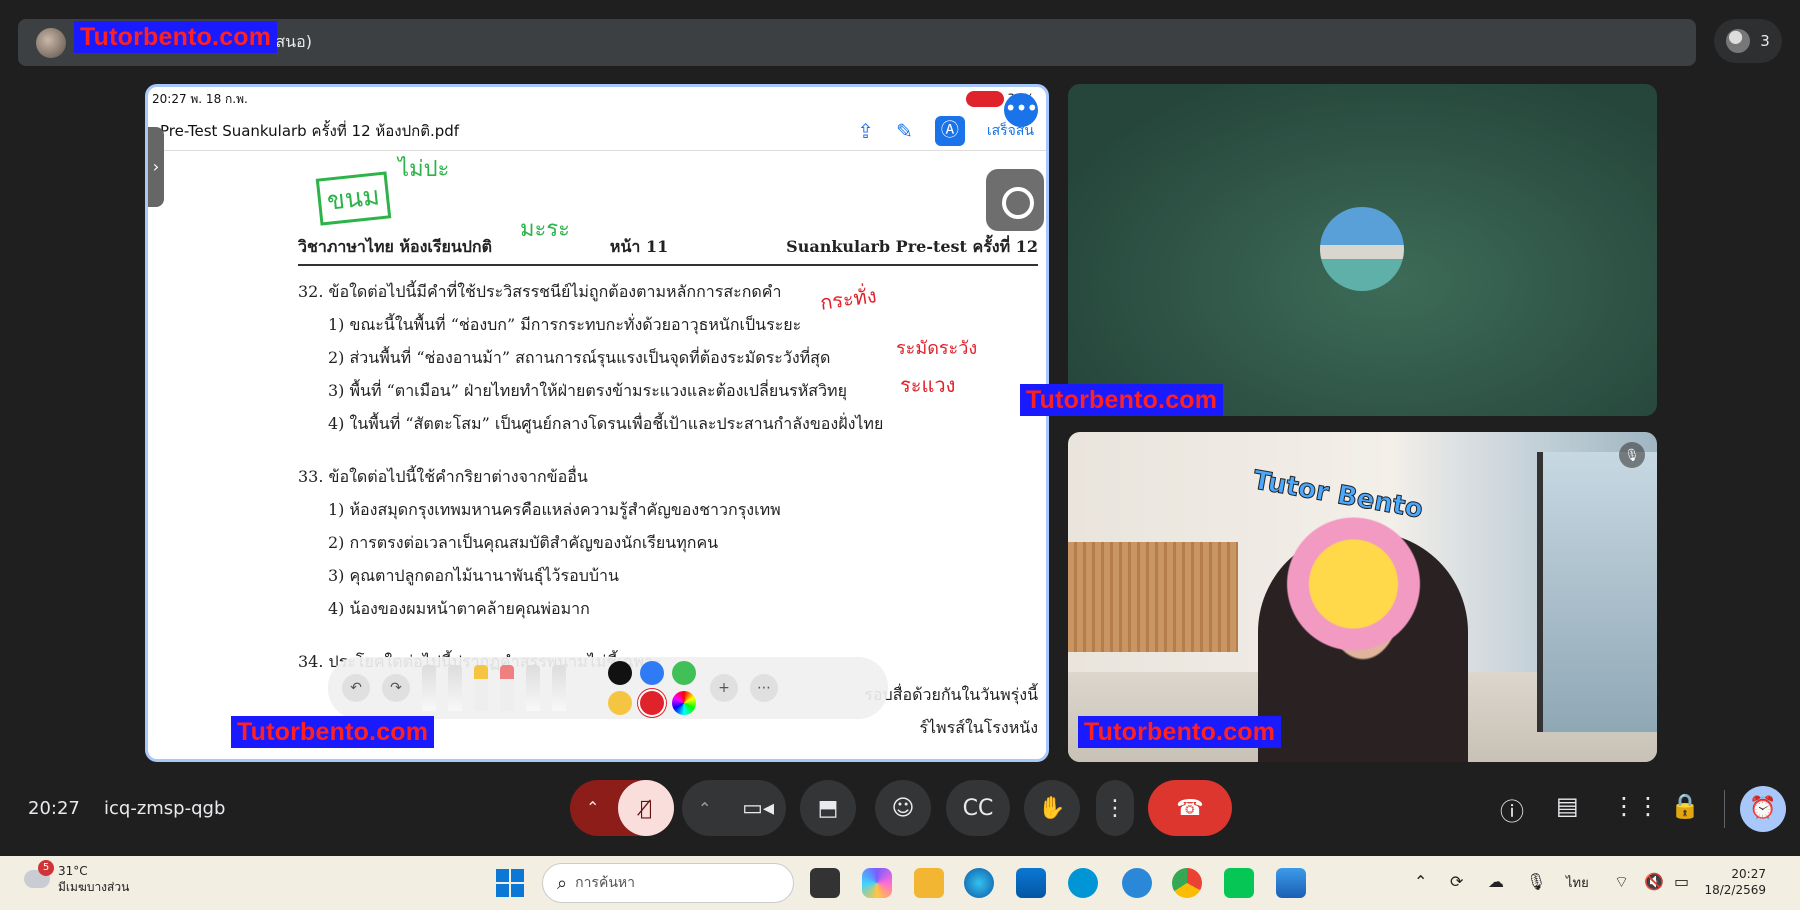 This screenshot has width=1800, height=910. What do you see at coordinates (1239, 883) in the screenshot?
I see `line-app-icon` at bounding box center [1239, 883].